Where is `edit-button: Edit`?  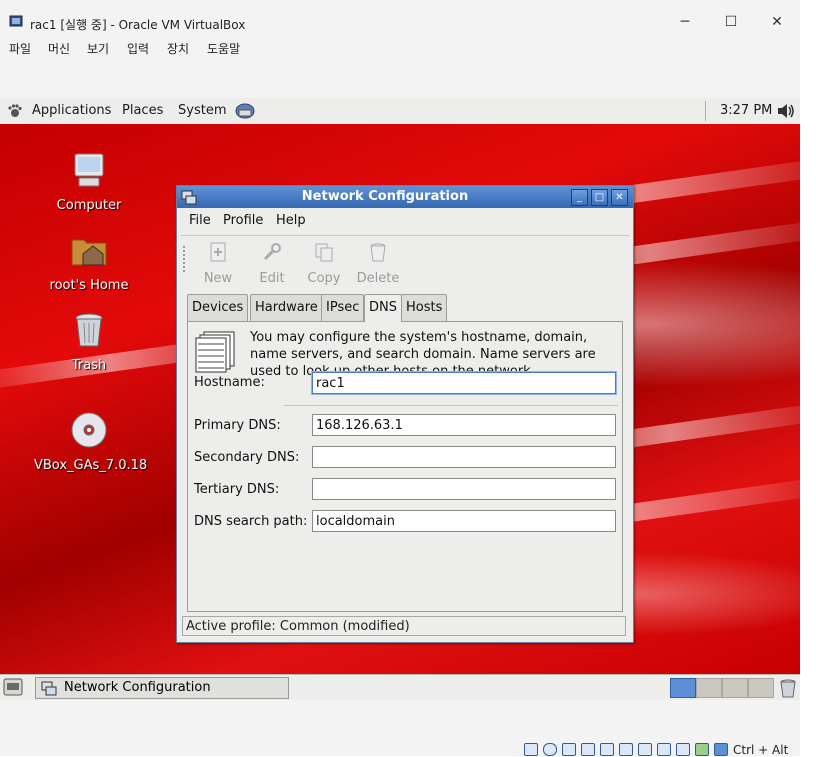
edit-button: Edit is located at coordinates (272, 263).